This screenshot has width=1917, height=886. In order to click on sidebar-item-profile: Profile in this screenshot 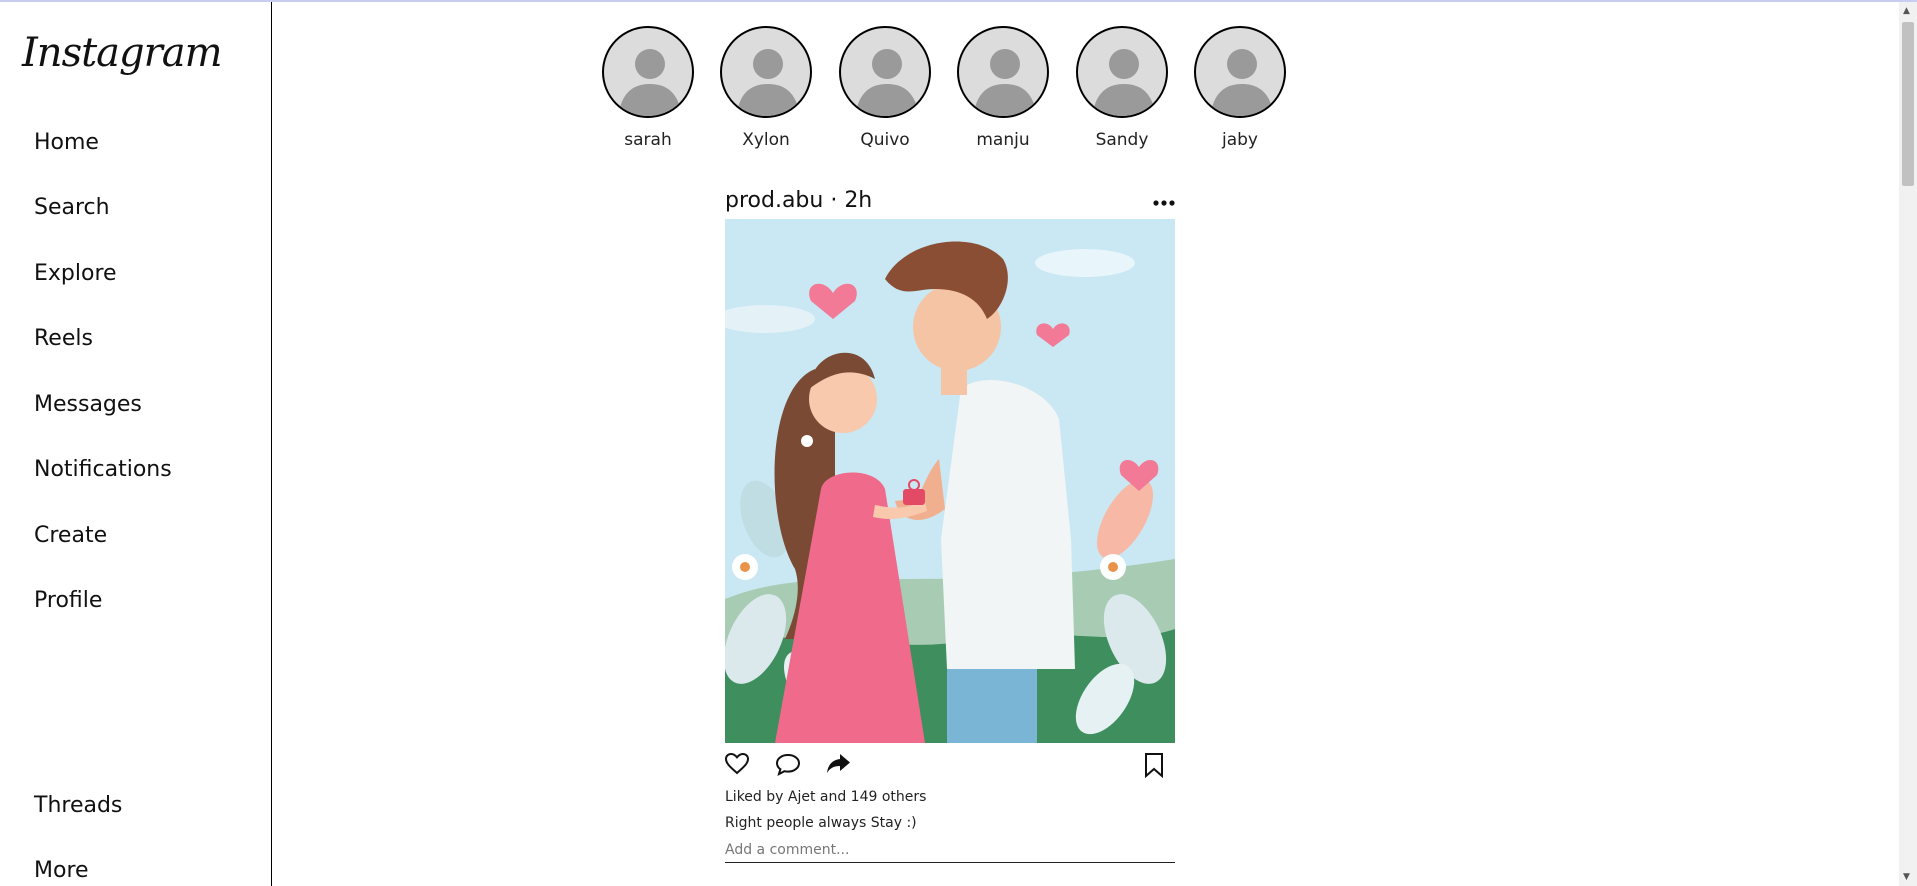, I will do `click(68, 600)`.